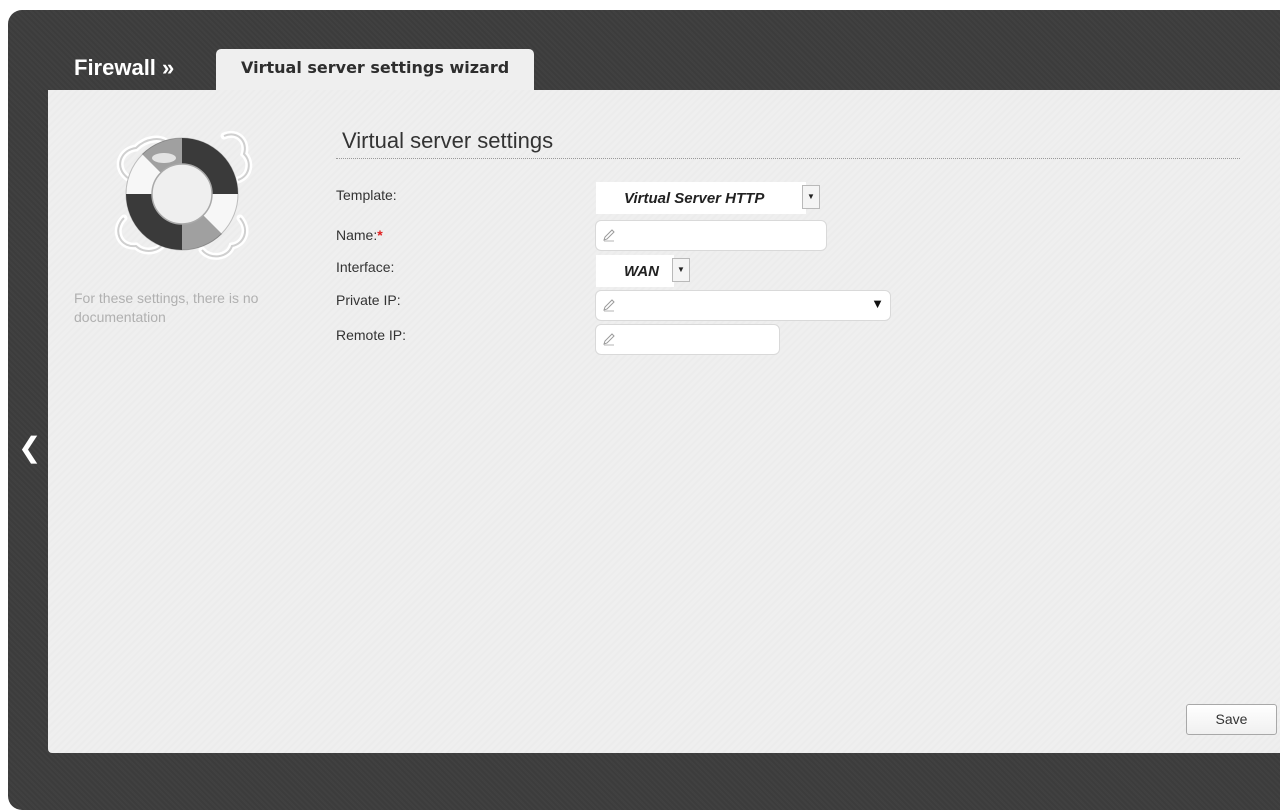  Describe the element at coordinates (694, 198) in the screenshot. I see `template-select-value: Virtual Server HTTP` at that location.